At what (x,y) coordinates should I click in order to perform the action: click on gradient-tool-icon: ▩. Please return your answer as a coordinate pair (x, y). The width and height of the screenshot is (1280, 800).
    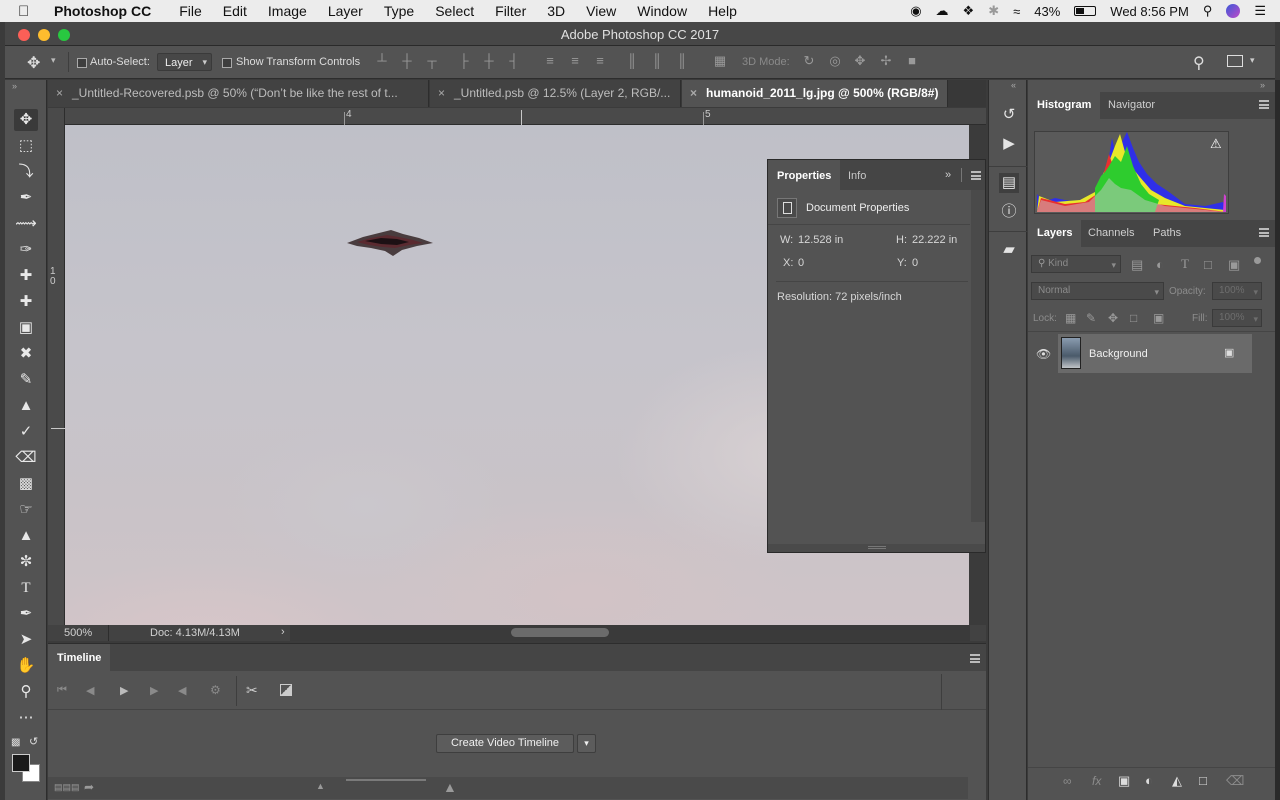
    Looking at the image, I should click on (26, 484).